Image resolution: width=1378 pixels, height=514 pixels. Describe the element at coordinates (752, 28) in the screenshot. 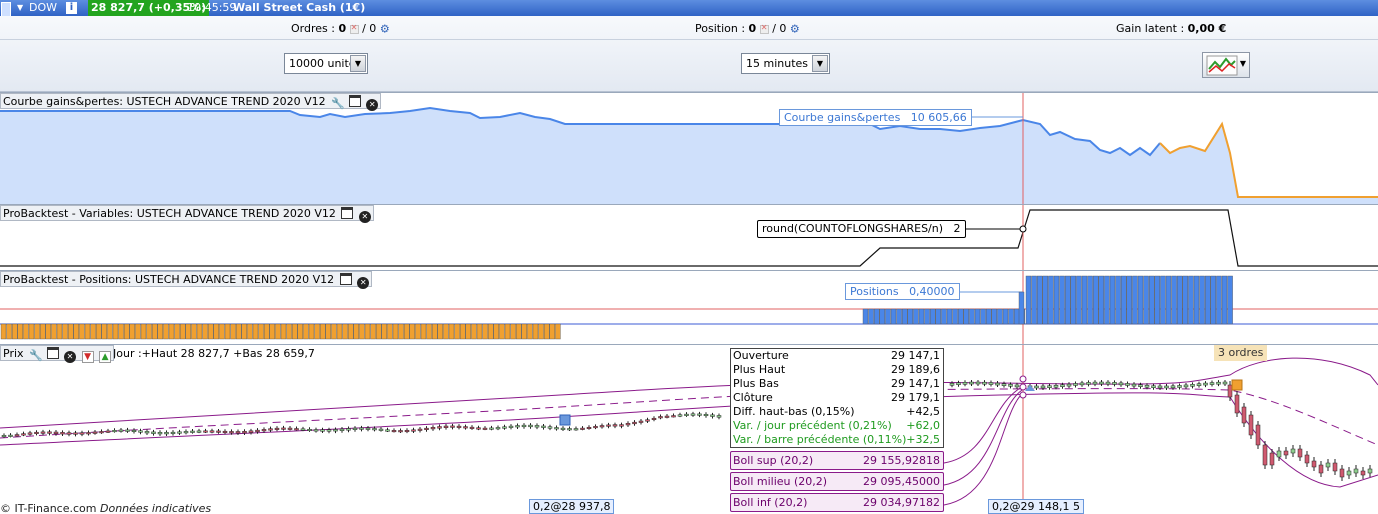

I see `position-count: 0` at that location.